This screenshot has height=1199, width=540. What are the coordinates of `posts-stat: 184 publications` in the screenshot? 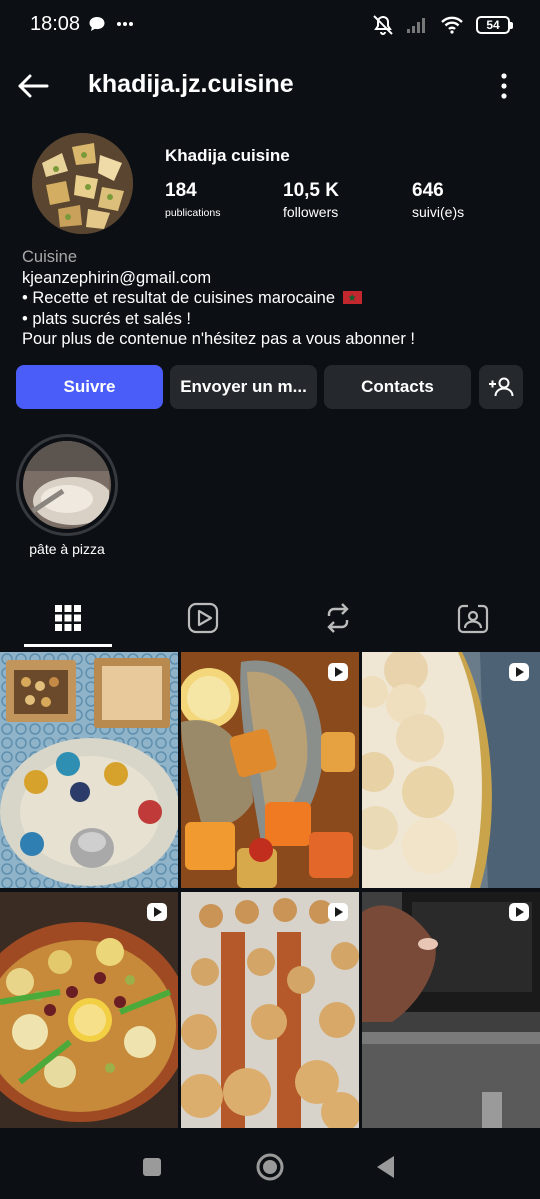 It's located at (192, 199).